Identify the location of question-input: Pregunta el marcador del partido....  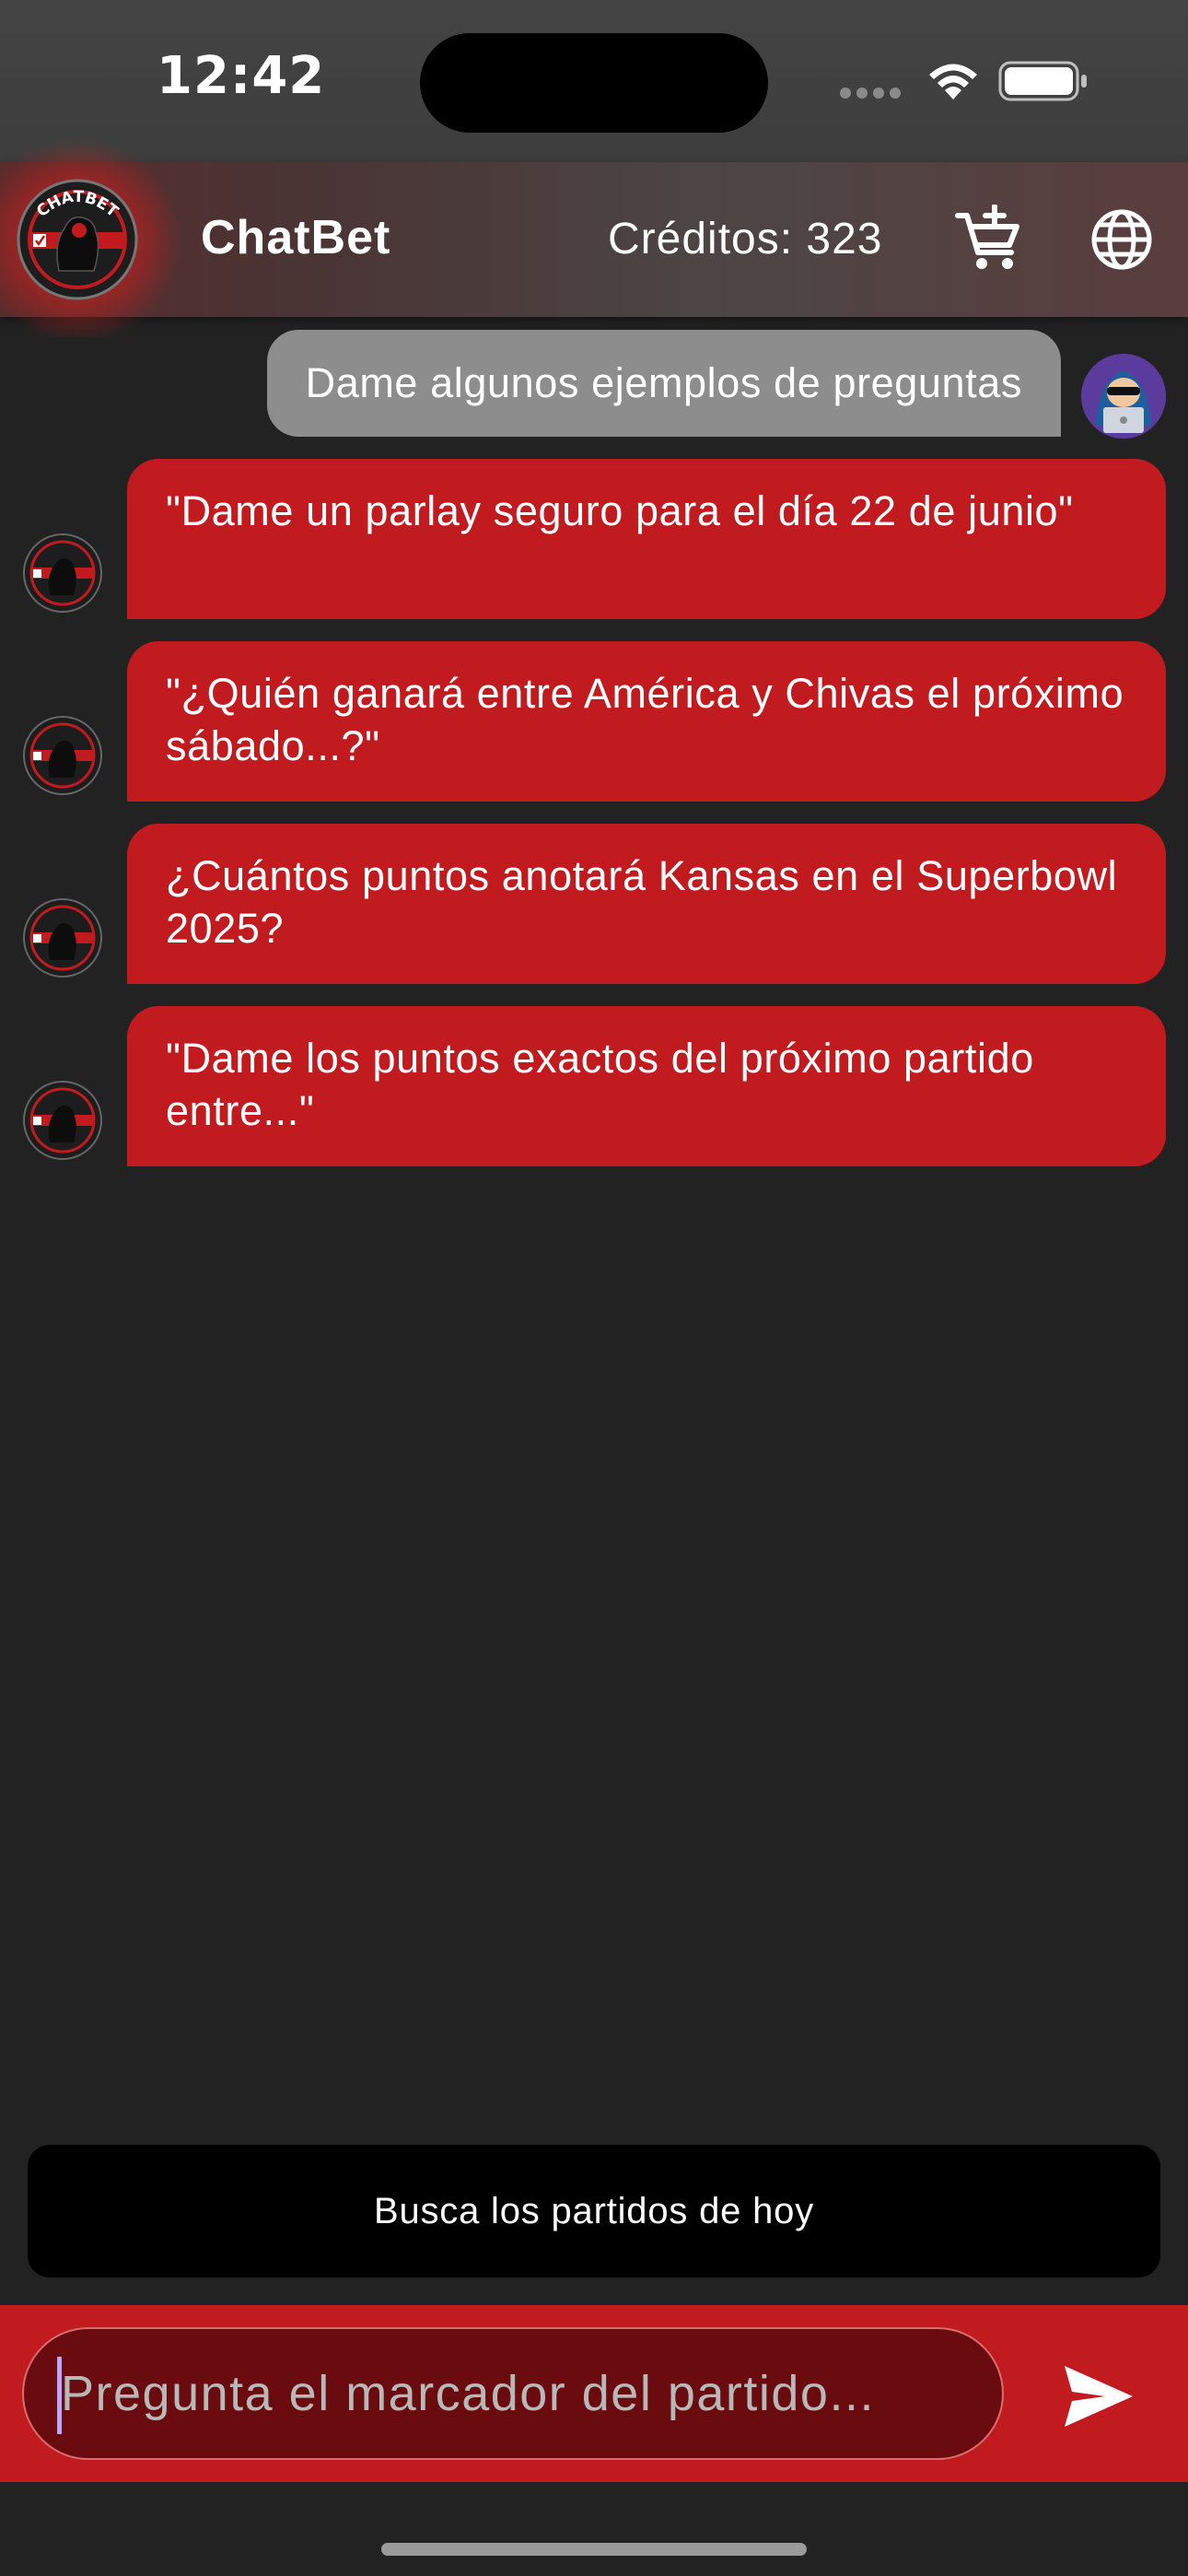
(513, 2393).